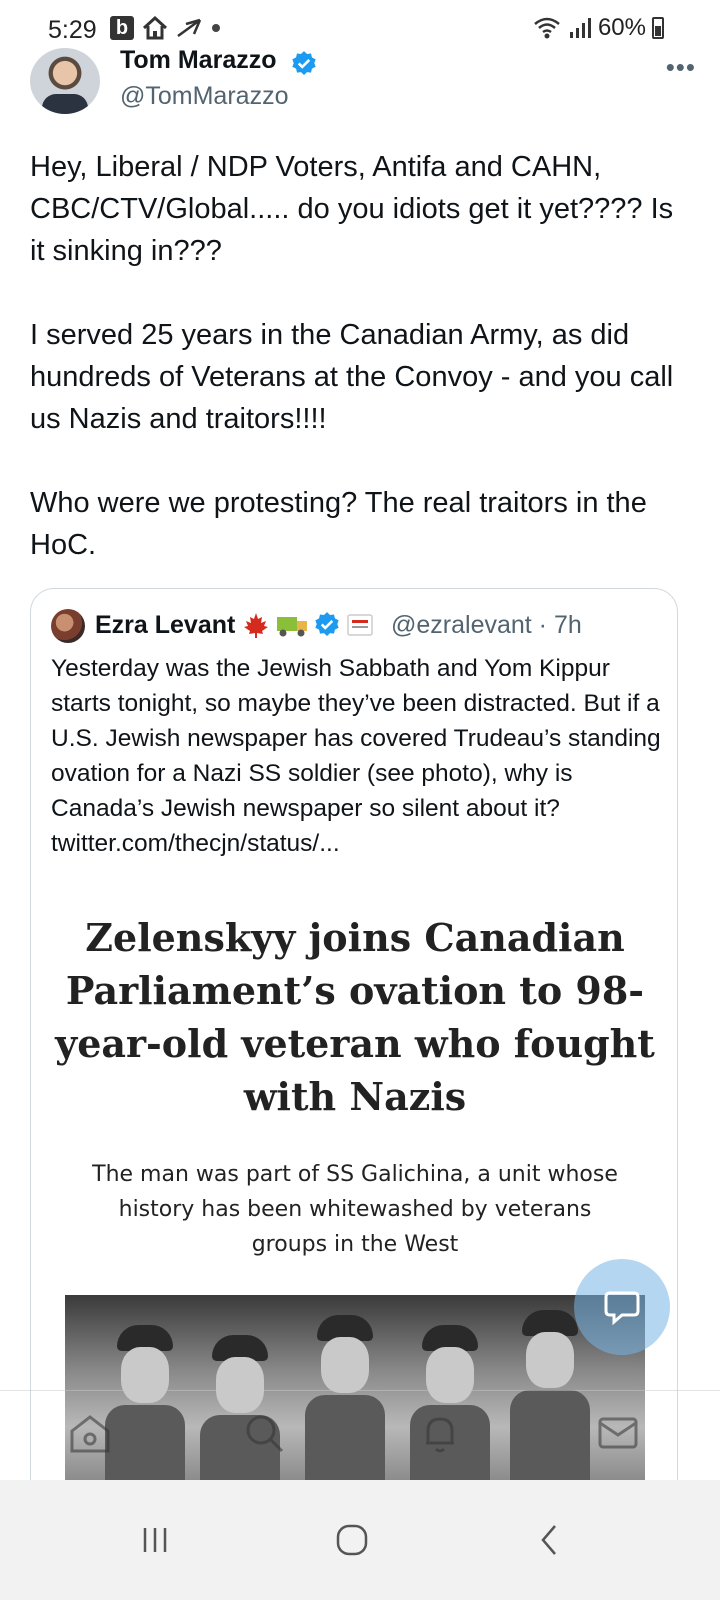 The height and width of the screenshot is (1600, 720). Describe the element at coordinates (122, 28) in the screenshot. I see `b-app-icon: b` at that location.